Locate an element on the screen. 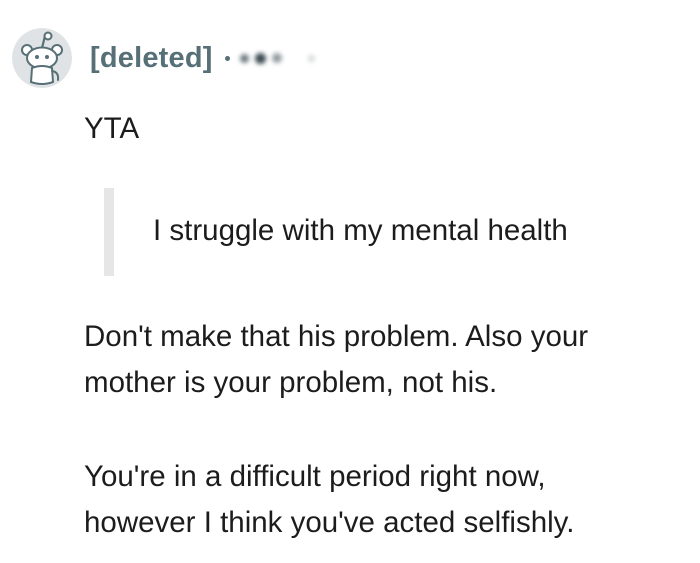 This screenshot has height=563, width=700. comment-verdict: YTA is located at coordinates (112, 128).